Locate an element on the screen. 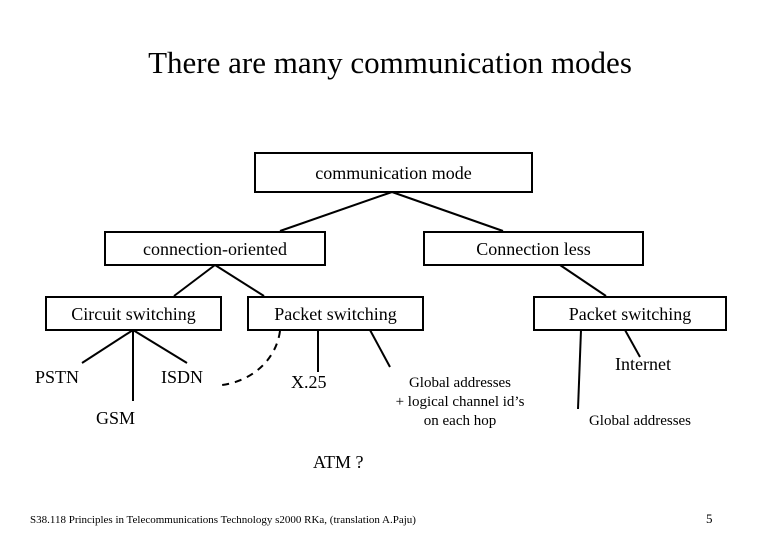  node-communication-mode: communication mode is located at coordinates (393, 172).